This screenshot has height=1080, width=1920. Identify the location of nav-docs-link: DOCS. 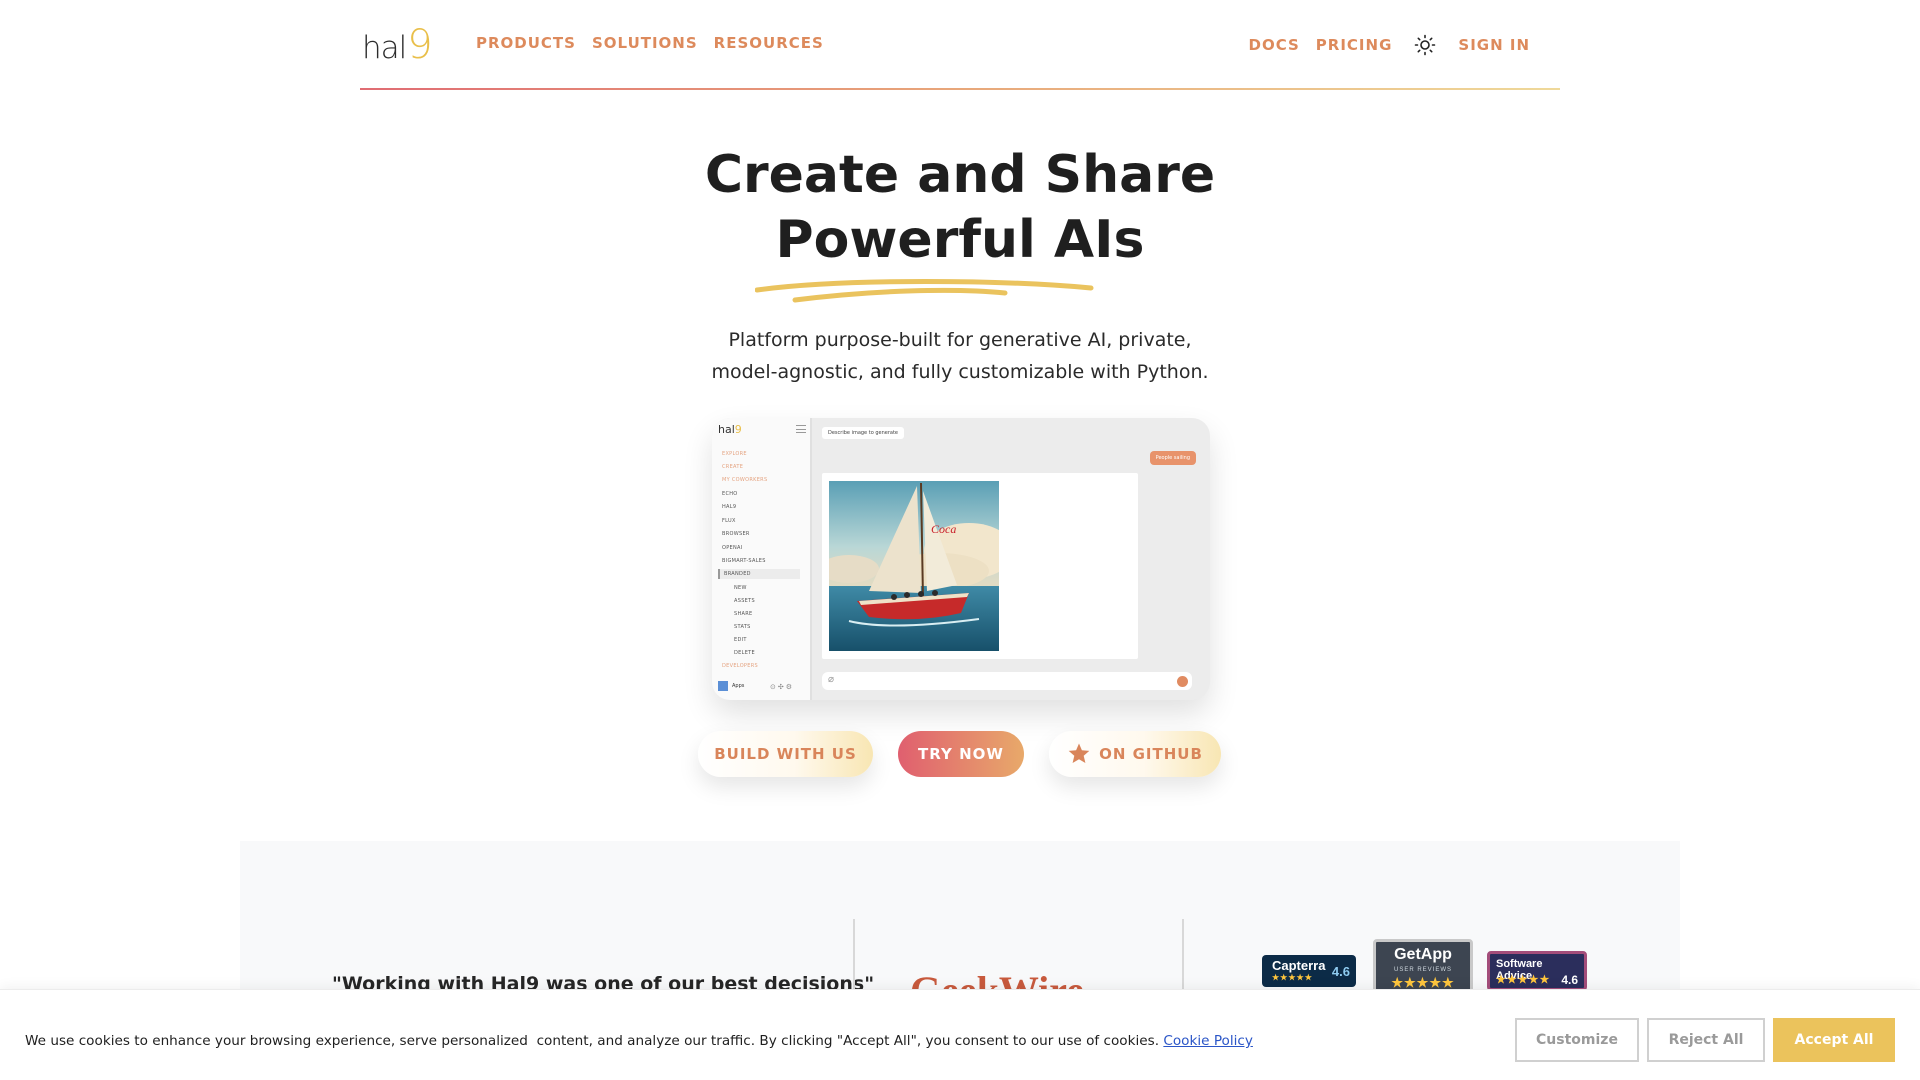
(1274, 45).